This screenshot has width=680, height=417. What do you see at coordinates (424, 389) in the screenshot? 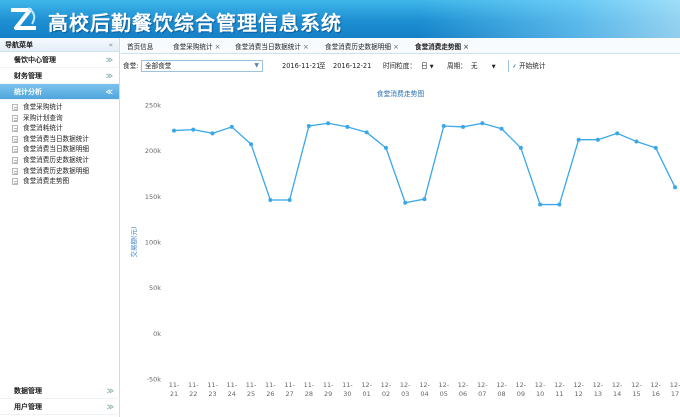
I see `x-tick-label: 12-04` at bounding box center [424, 389].